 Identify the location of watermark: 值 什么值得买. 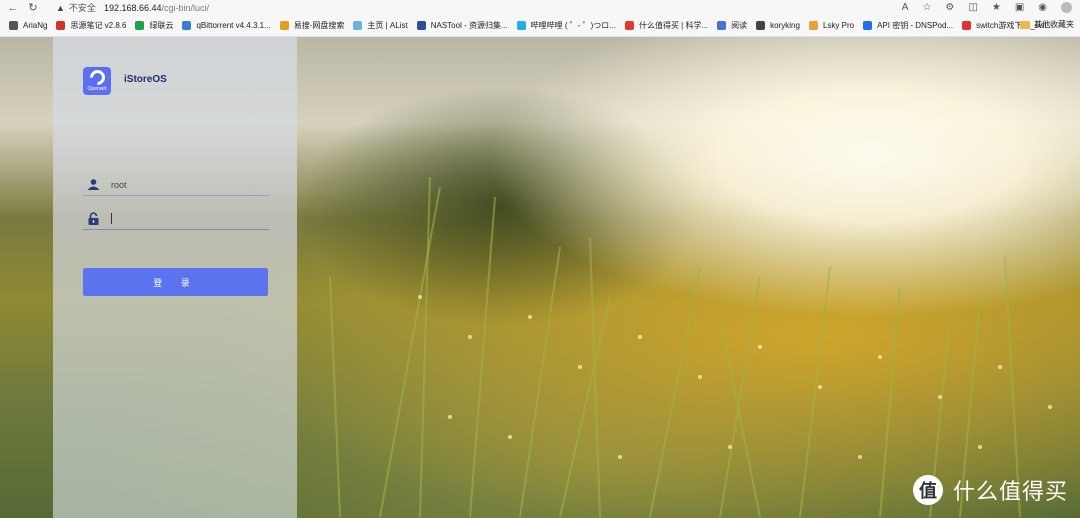
(990, 490).